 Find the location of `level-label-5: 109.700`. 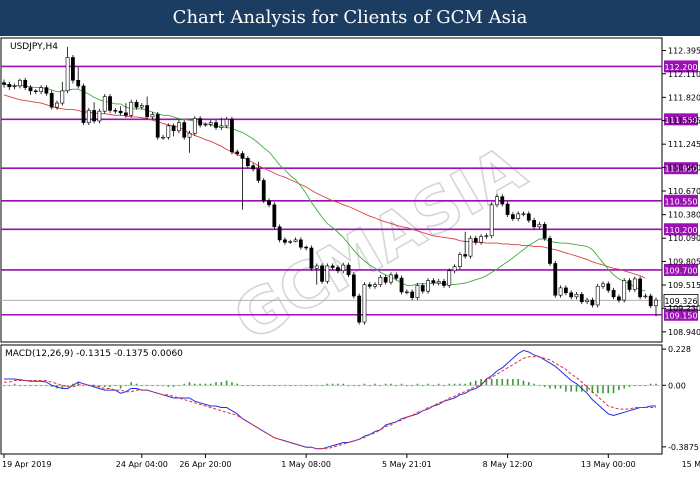

level-label-5: 109.700 is located at coordinates (680, 270).